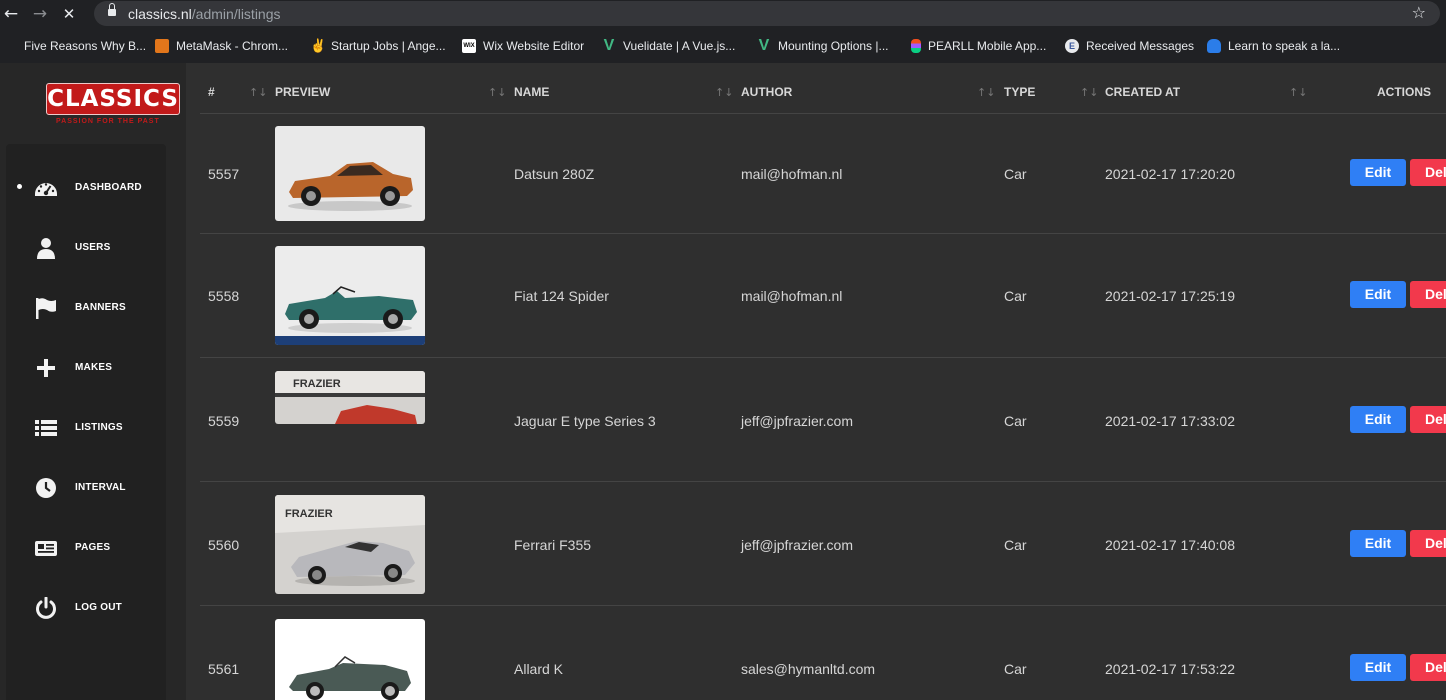 The width and height of the screenshot is (1446, 700). I want to click on dashboard-icon, so click(46, 189).